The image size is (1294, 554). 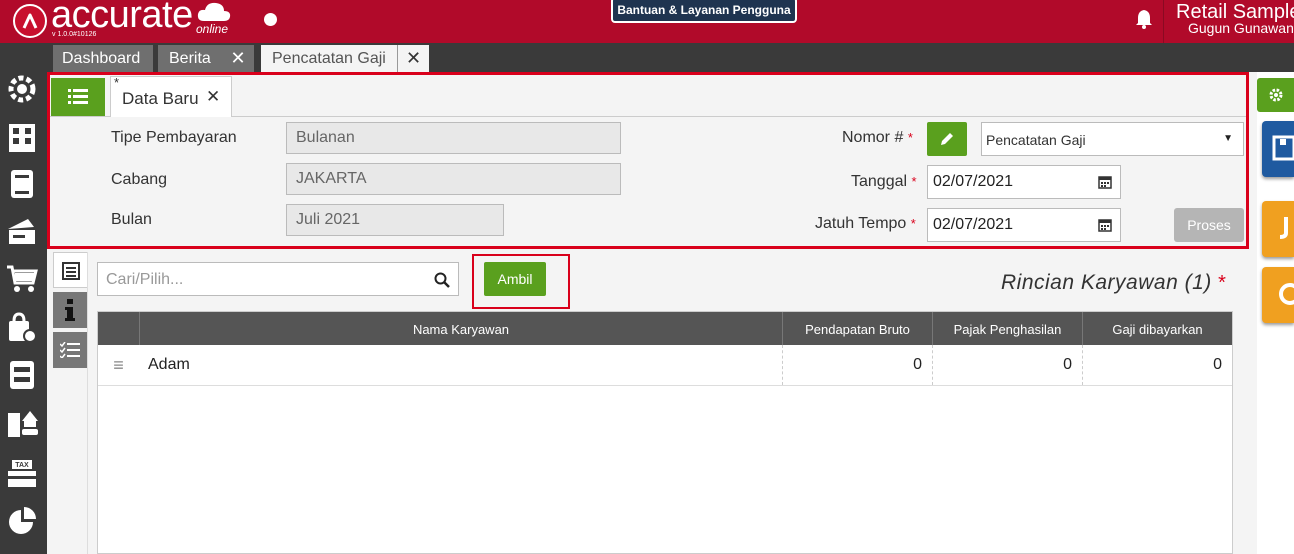 What do you see at coordinates (22, 465) in the screenshot?
I see `svg-text: TAX` at bounding box center [22, 465].